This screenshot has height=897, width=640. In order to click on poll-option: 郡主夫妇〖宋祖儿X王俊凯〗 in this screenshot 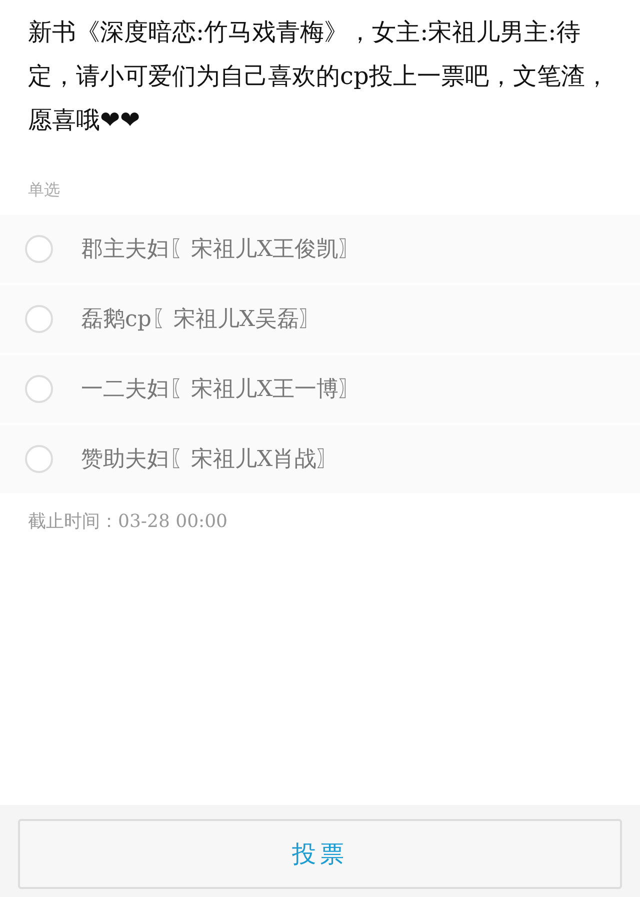, I will do `click(320, 249)`.